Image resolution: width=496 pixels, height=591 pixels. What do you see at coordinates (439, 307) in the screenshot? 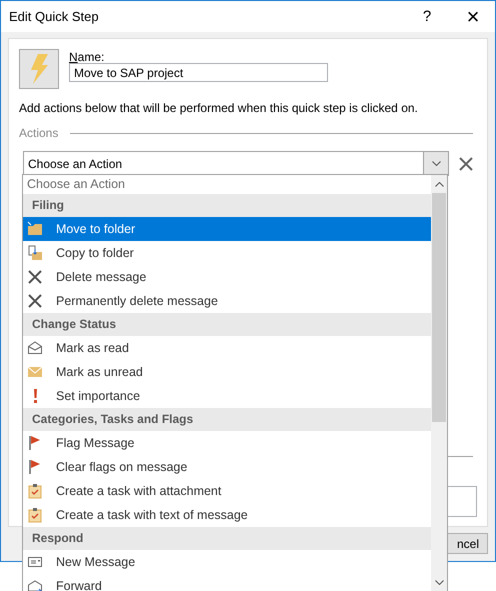
I see `scroll-thumb` at bounding box center [439, 307].